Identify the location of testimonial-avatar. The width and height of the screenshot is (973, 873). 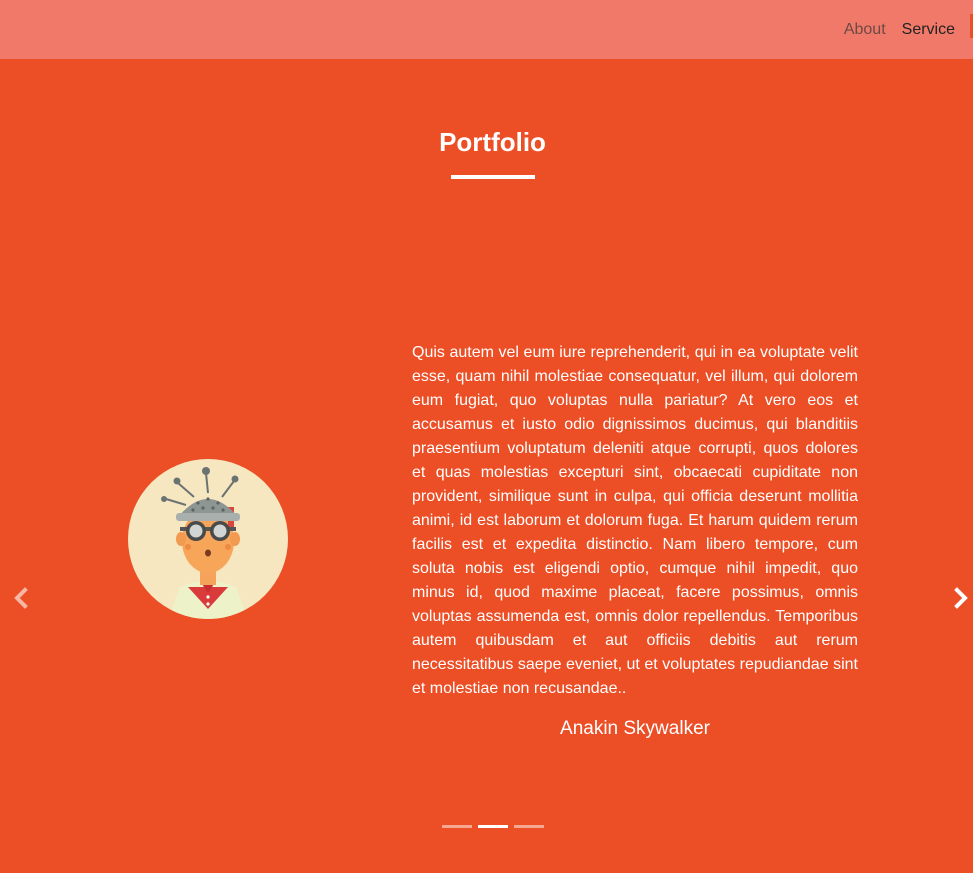
(208, 539).